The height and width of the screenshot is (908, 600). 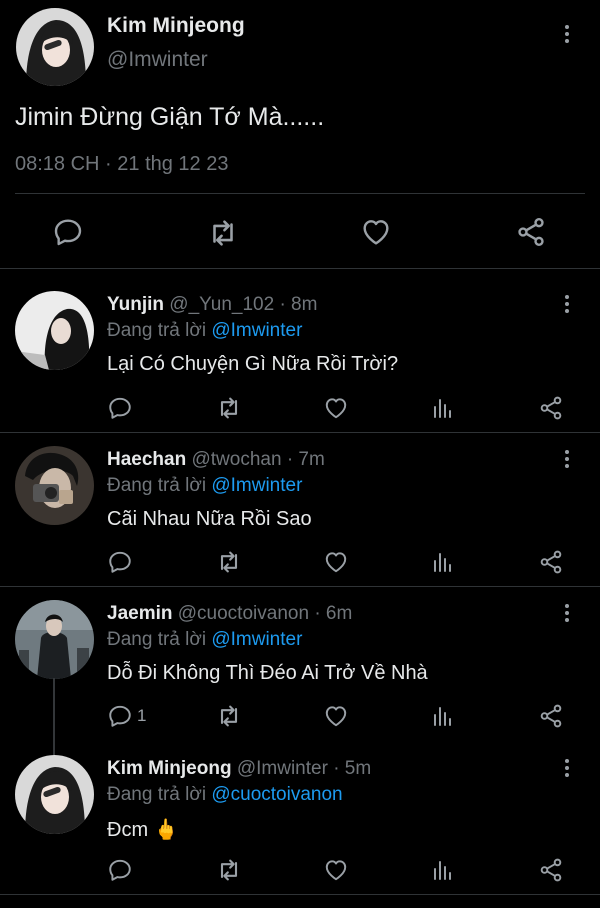 I want to click on reply-header: Haechan @twochan · 7m, so click(x=216, y=460).